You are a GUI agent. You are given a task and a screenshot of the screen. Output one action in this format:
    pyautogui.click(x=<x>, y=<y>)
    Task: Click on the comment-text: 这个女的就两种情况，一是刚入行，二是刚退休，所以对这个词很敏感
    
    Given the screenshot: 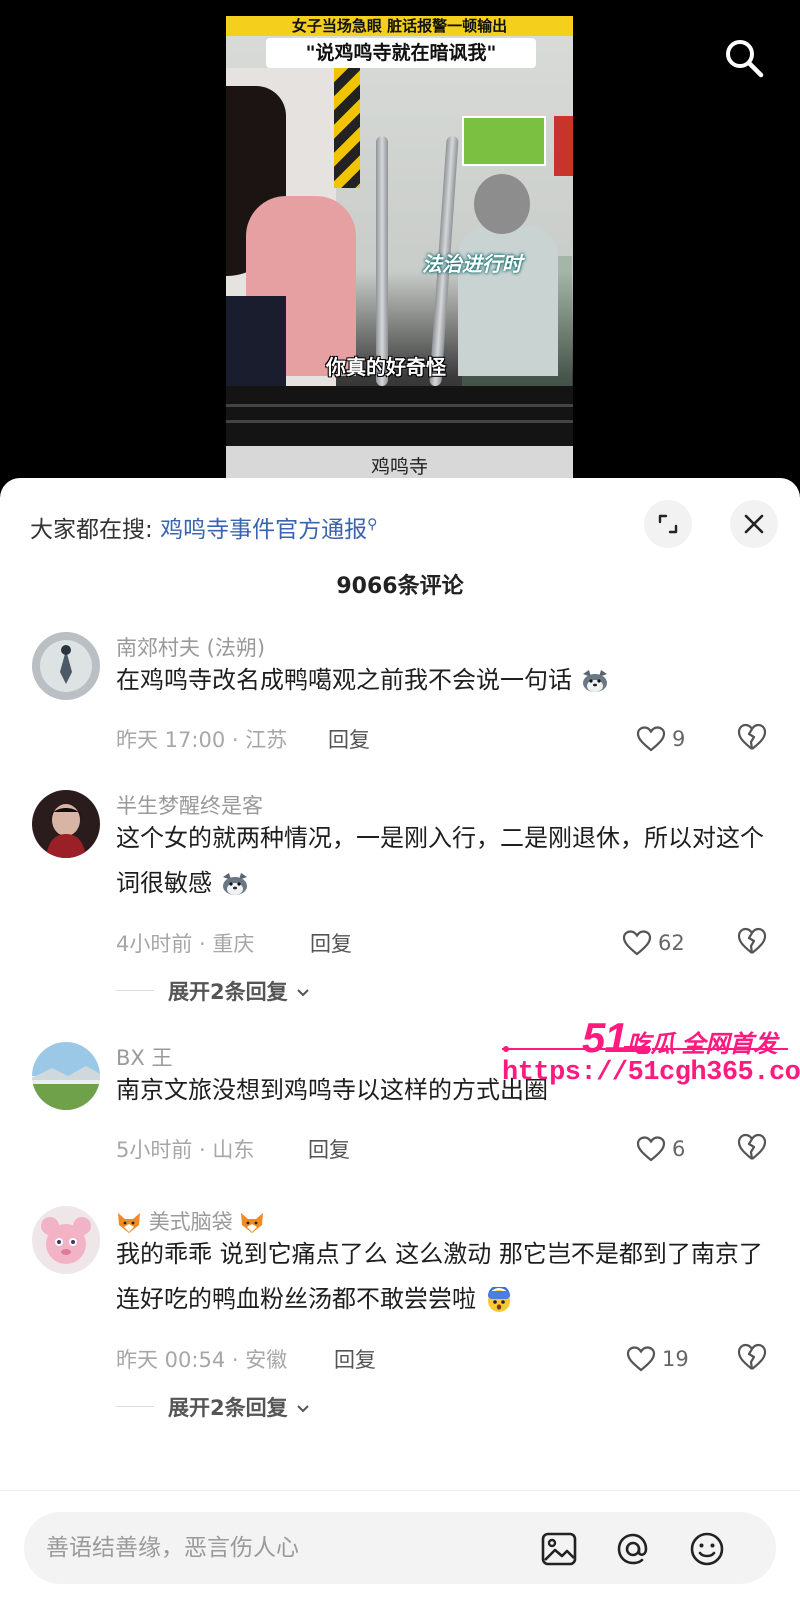 What is the action you would take?
    pyautogui.click(x=442, y=861)
    